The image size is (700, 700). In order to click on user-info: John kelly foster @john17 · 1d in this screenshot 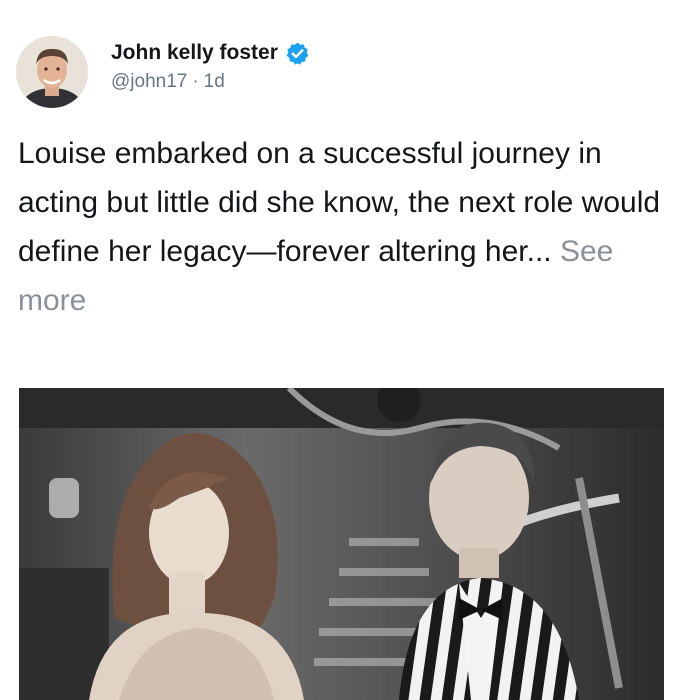, I will do `click(210, 67)`.